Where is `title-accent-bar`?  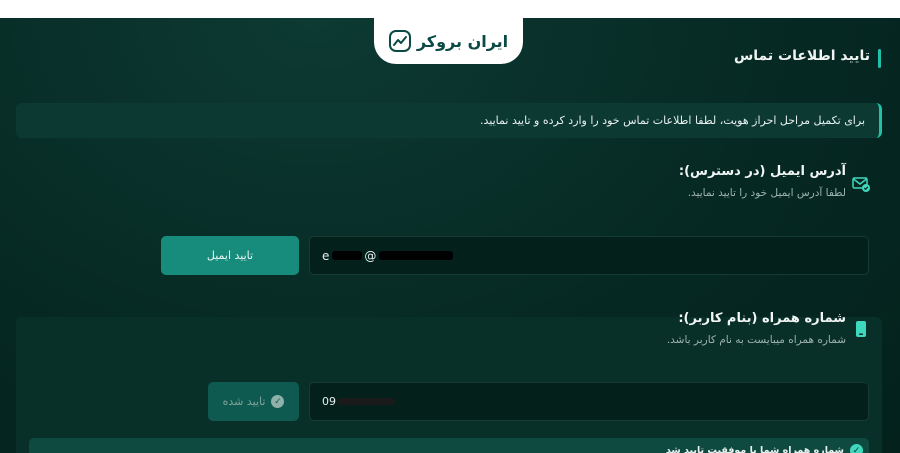 title-accent-bar is located at coordinates (879, 58).